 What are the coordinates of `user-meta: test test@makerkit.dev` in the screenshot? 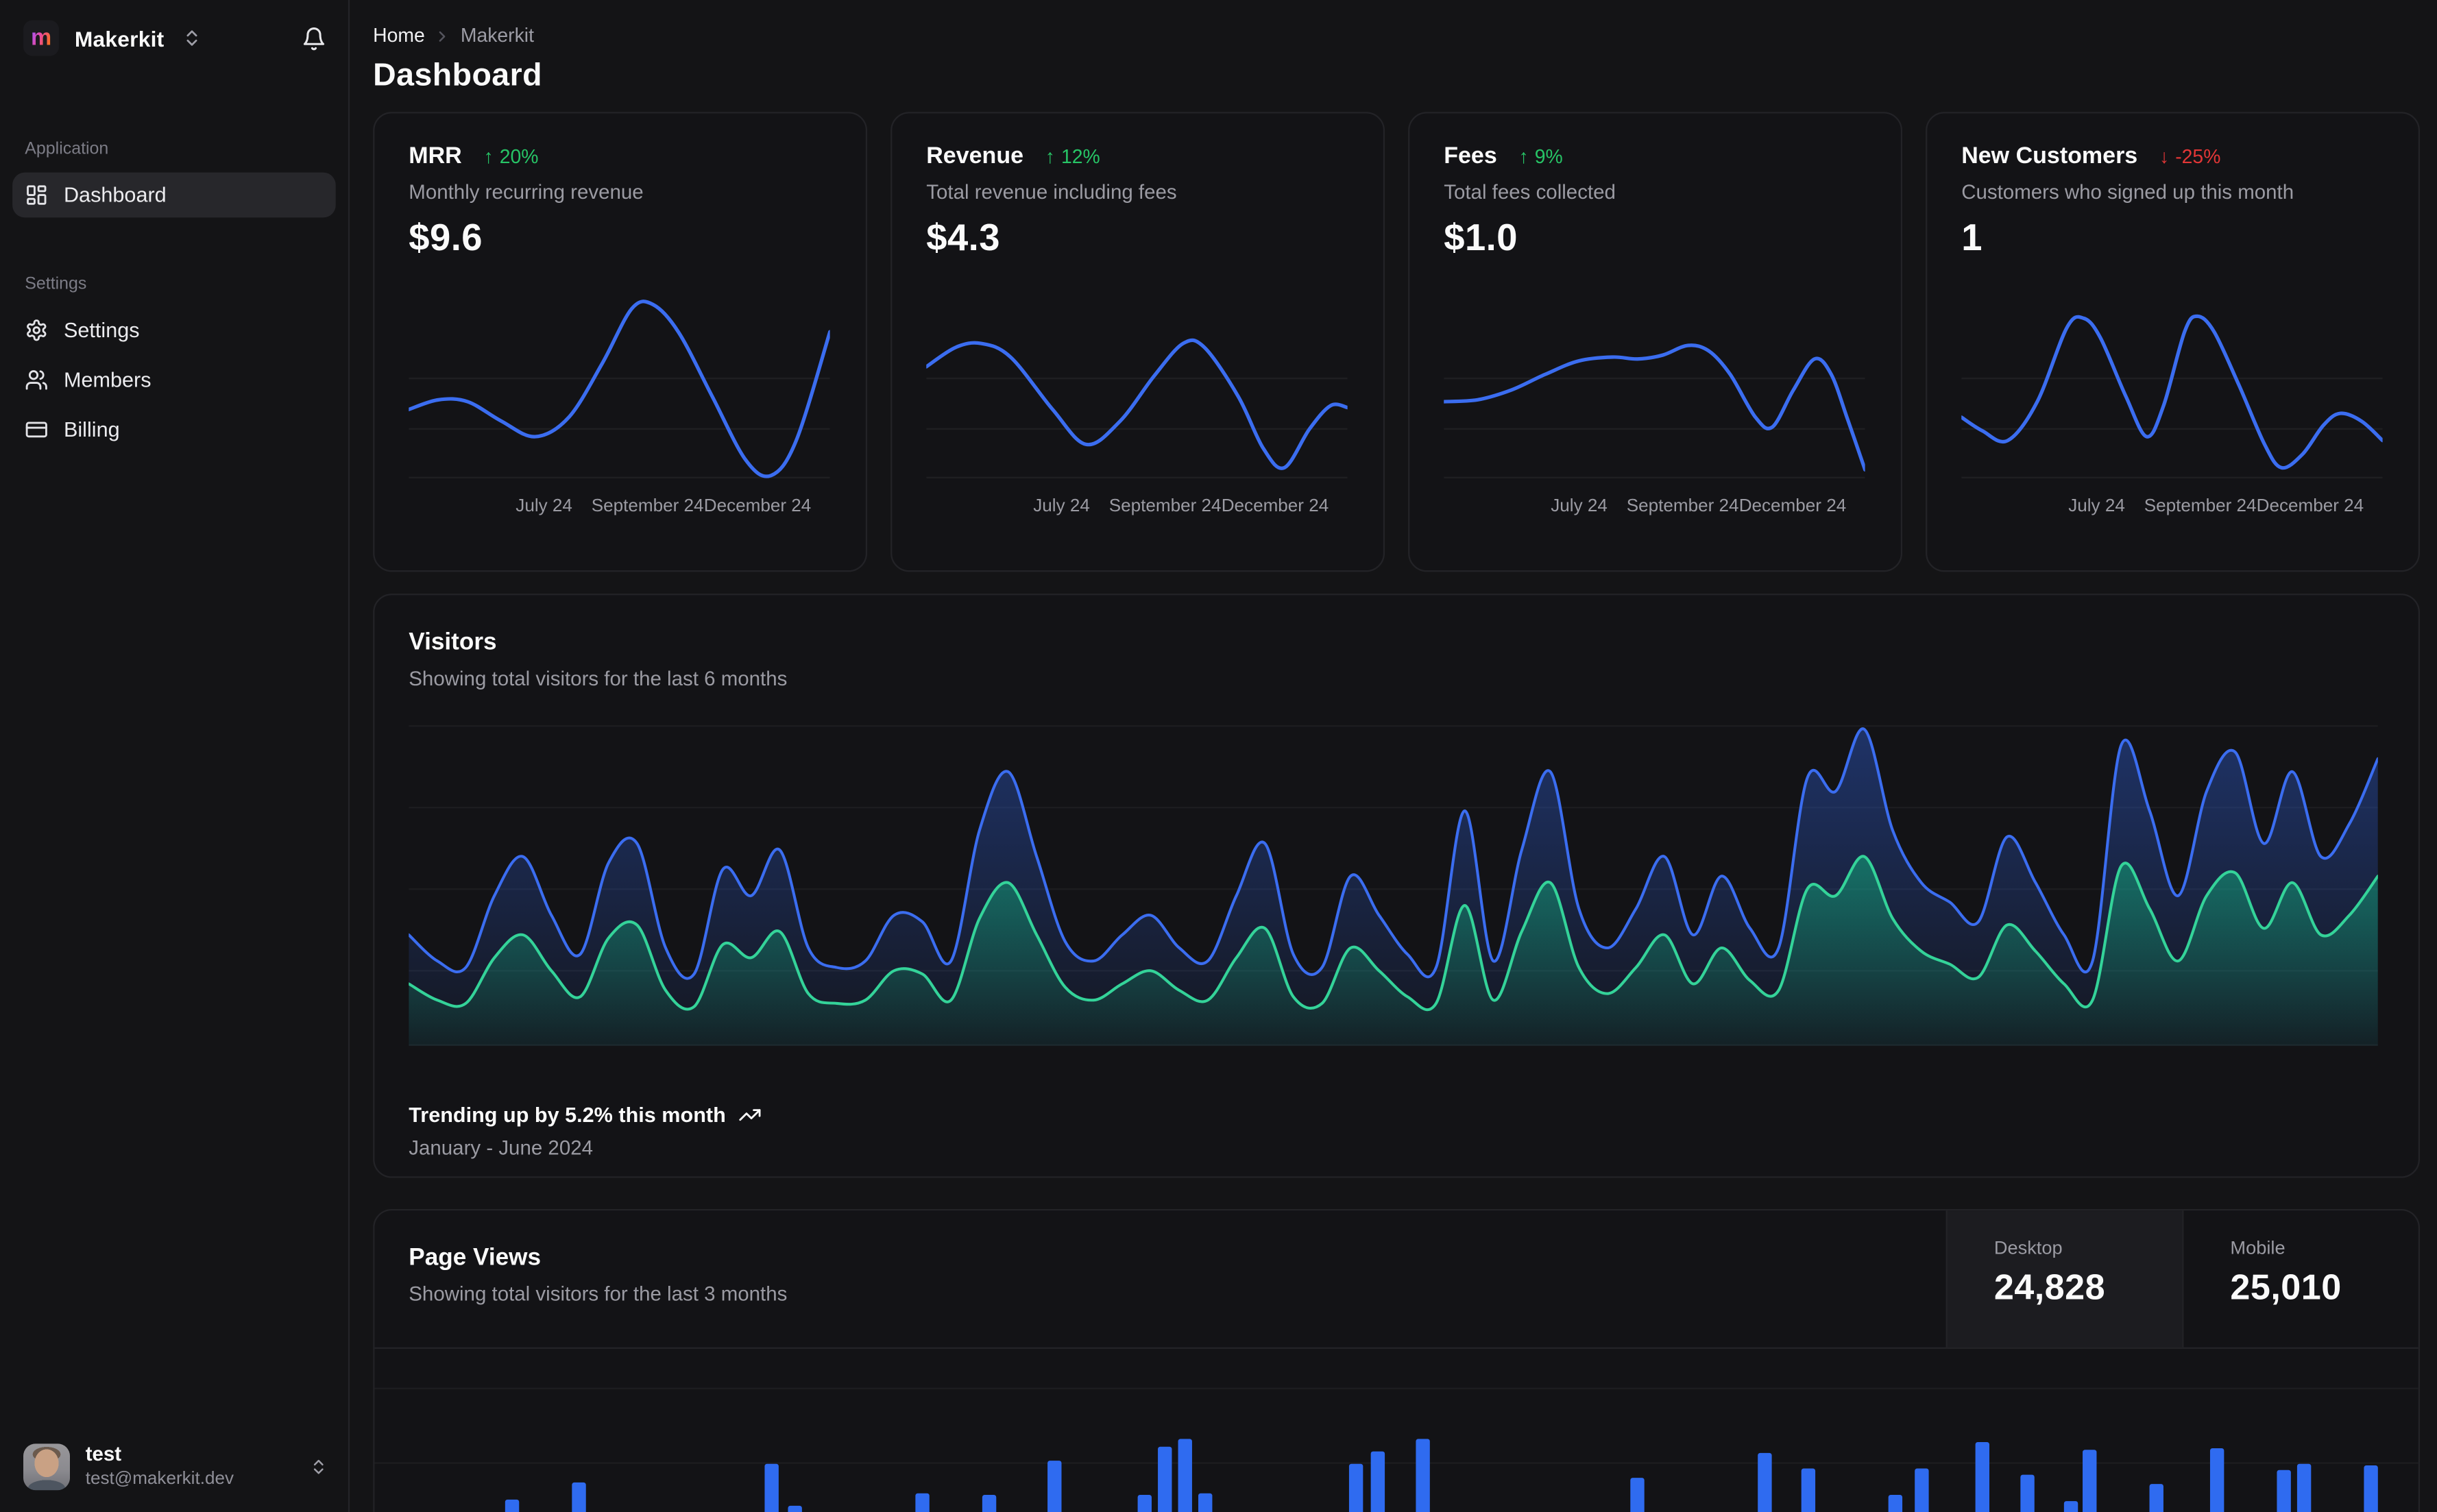 It's located at (160, 1465).